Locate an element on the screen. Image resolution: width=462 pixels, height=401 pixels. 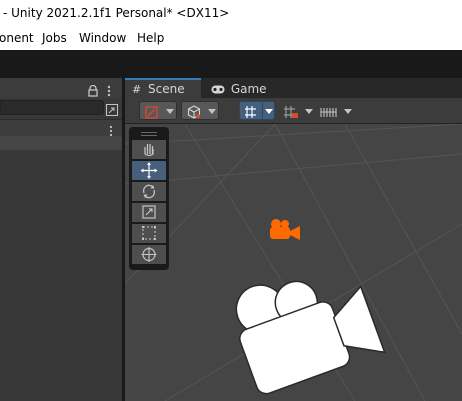
tool-palette is located at coordinates (149, 198).